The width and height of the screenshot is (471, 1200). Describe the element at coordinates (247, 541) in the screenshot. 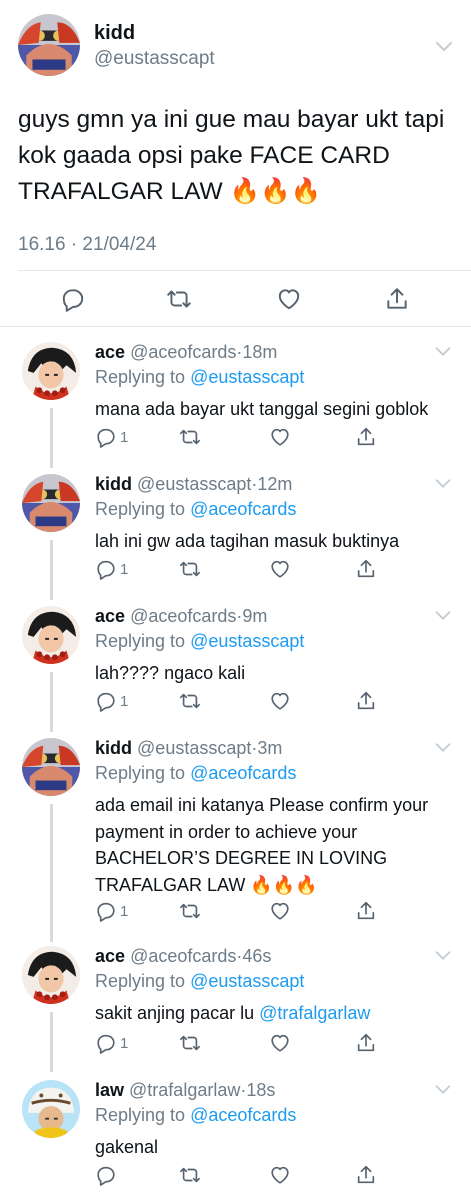

I see `reply-text: lah ini gw ada tagihan masuk buktinya` at that location.